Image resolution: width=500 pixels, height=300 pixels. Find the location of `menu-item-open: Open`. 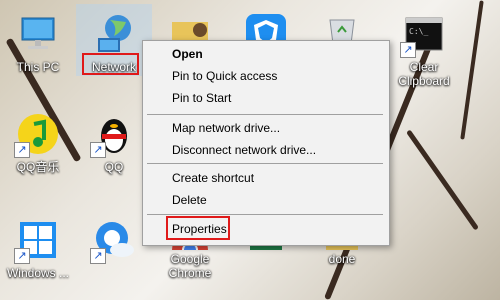

menu-item-open: Open is located at coordinates (187, 54).